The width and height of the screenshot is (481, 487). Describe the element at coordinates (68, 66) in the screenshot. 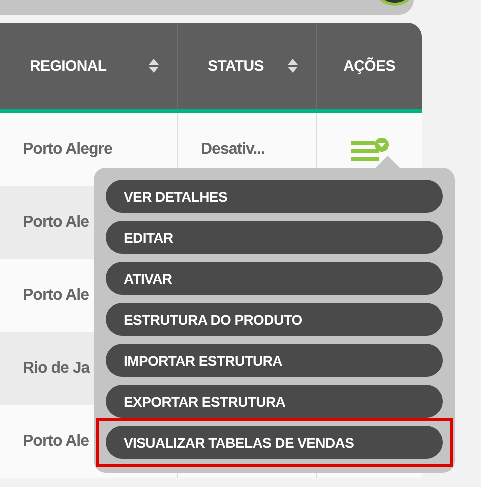

I see `column-header-label: REGIONAL` at that location.